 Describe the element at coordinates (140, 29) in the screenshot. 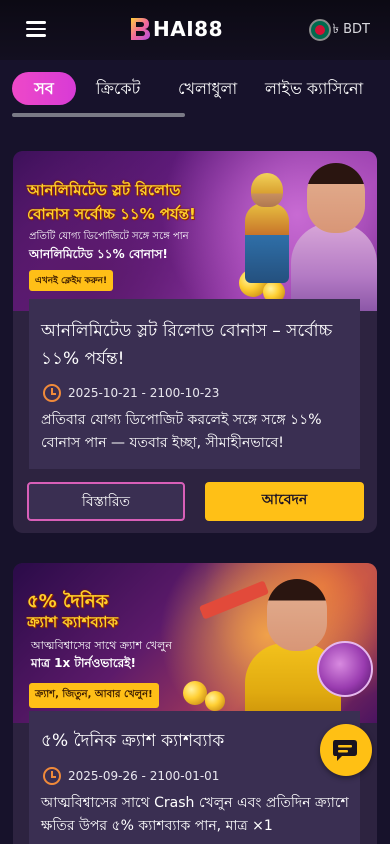

I see `logo-b-icon` at that location.